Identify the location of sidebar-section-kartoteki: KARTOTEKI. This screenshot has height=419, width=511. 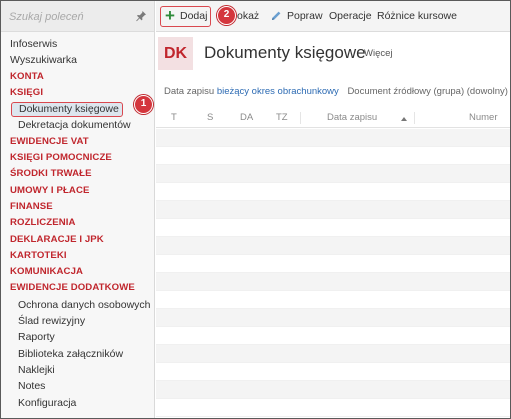
(77, 256).